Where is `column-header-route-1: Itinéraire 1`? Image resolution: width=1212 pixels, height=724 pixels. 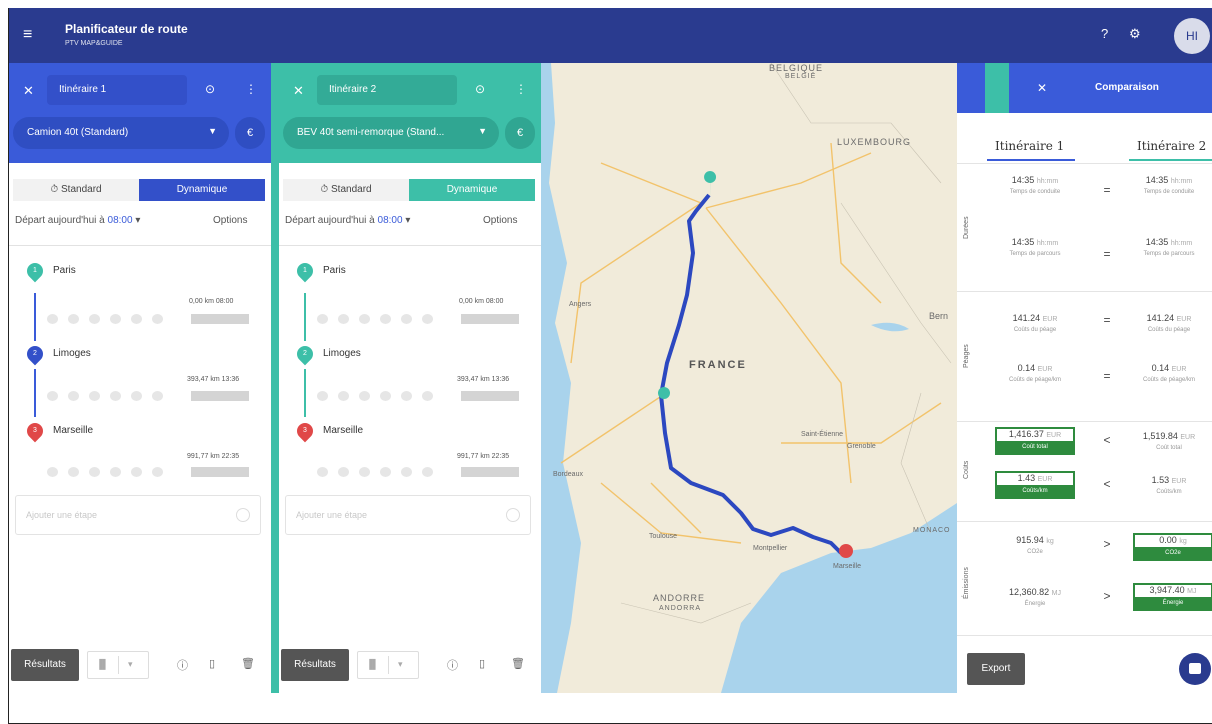 column-header-route-1: Itinéraire 1 is located at coordinates (1030, 146).